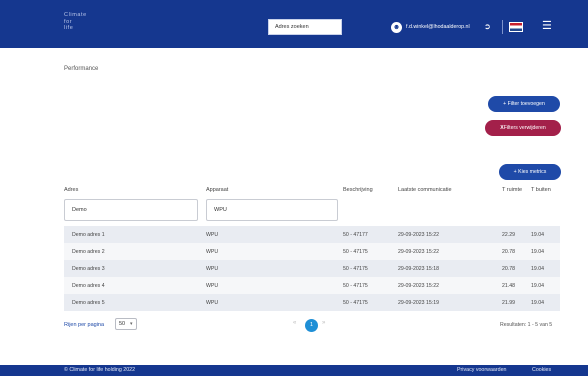 Image resolution: width=588 pixels, height=376 pixels. I want to click on rows-per-page-select: 50, so click(126, 324).